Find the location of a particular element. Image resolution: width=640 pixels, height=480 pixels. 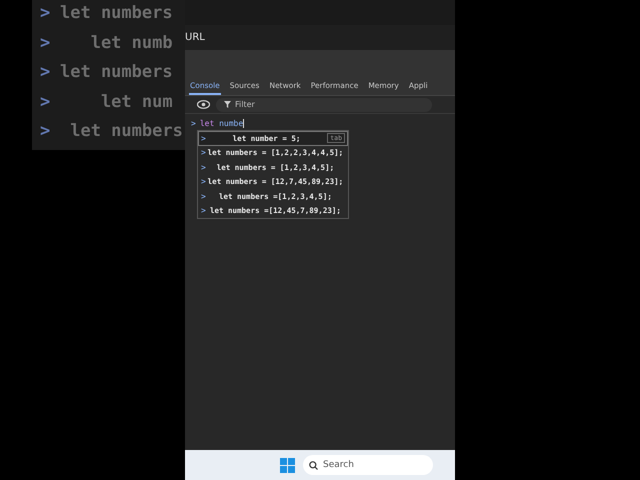

suggestion-text: let num is located at coordinates (136, 102).